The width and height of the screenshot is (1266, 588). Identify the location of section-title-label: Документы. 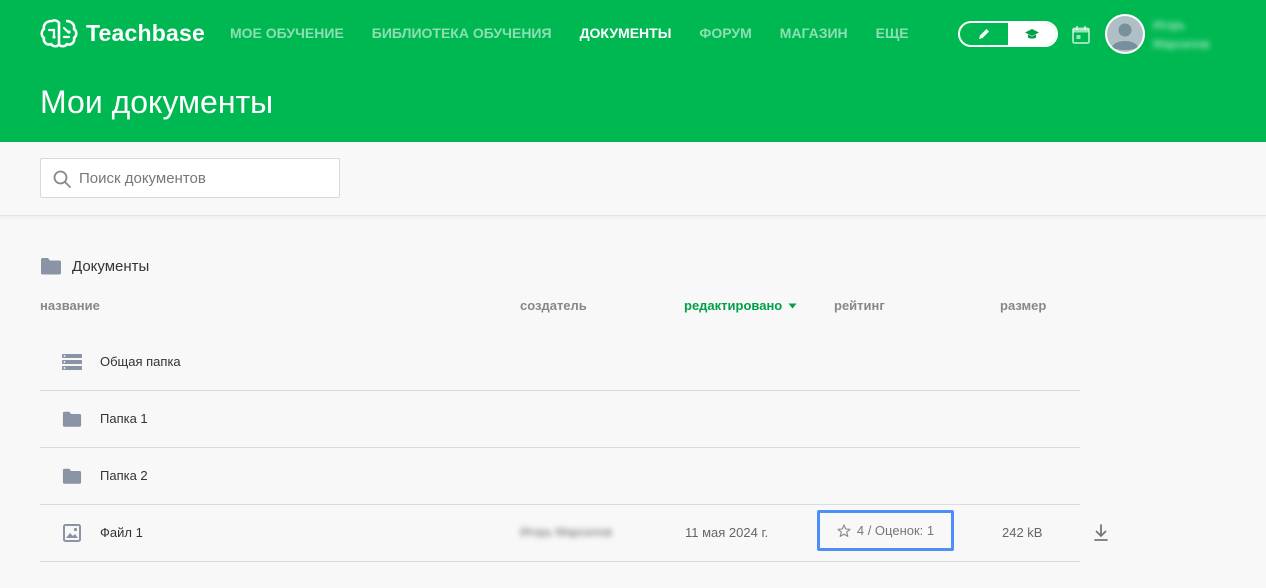
(111, 266).